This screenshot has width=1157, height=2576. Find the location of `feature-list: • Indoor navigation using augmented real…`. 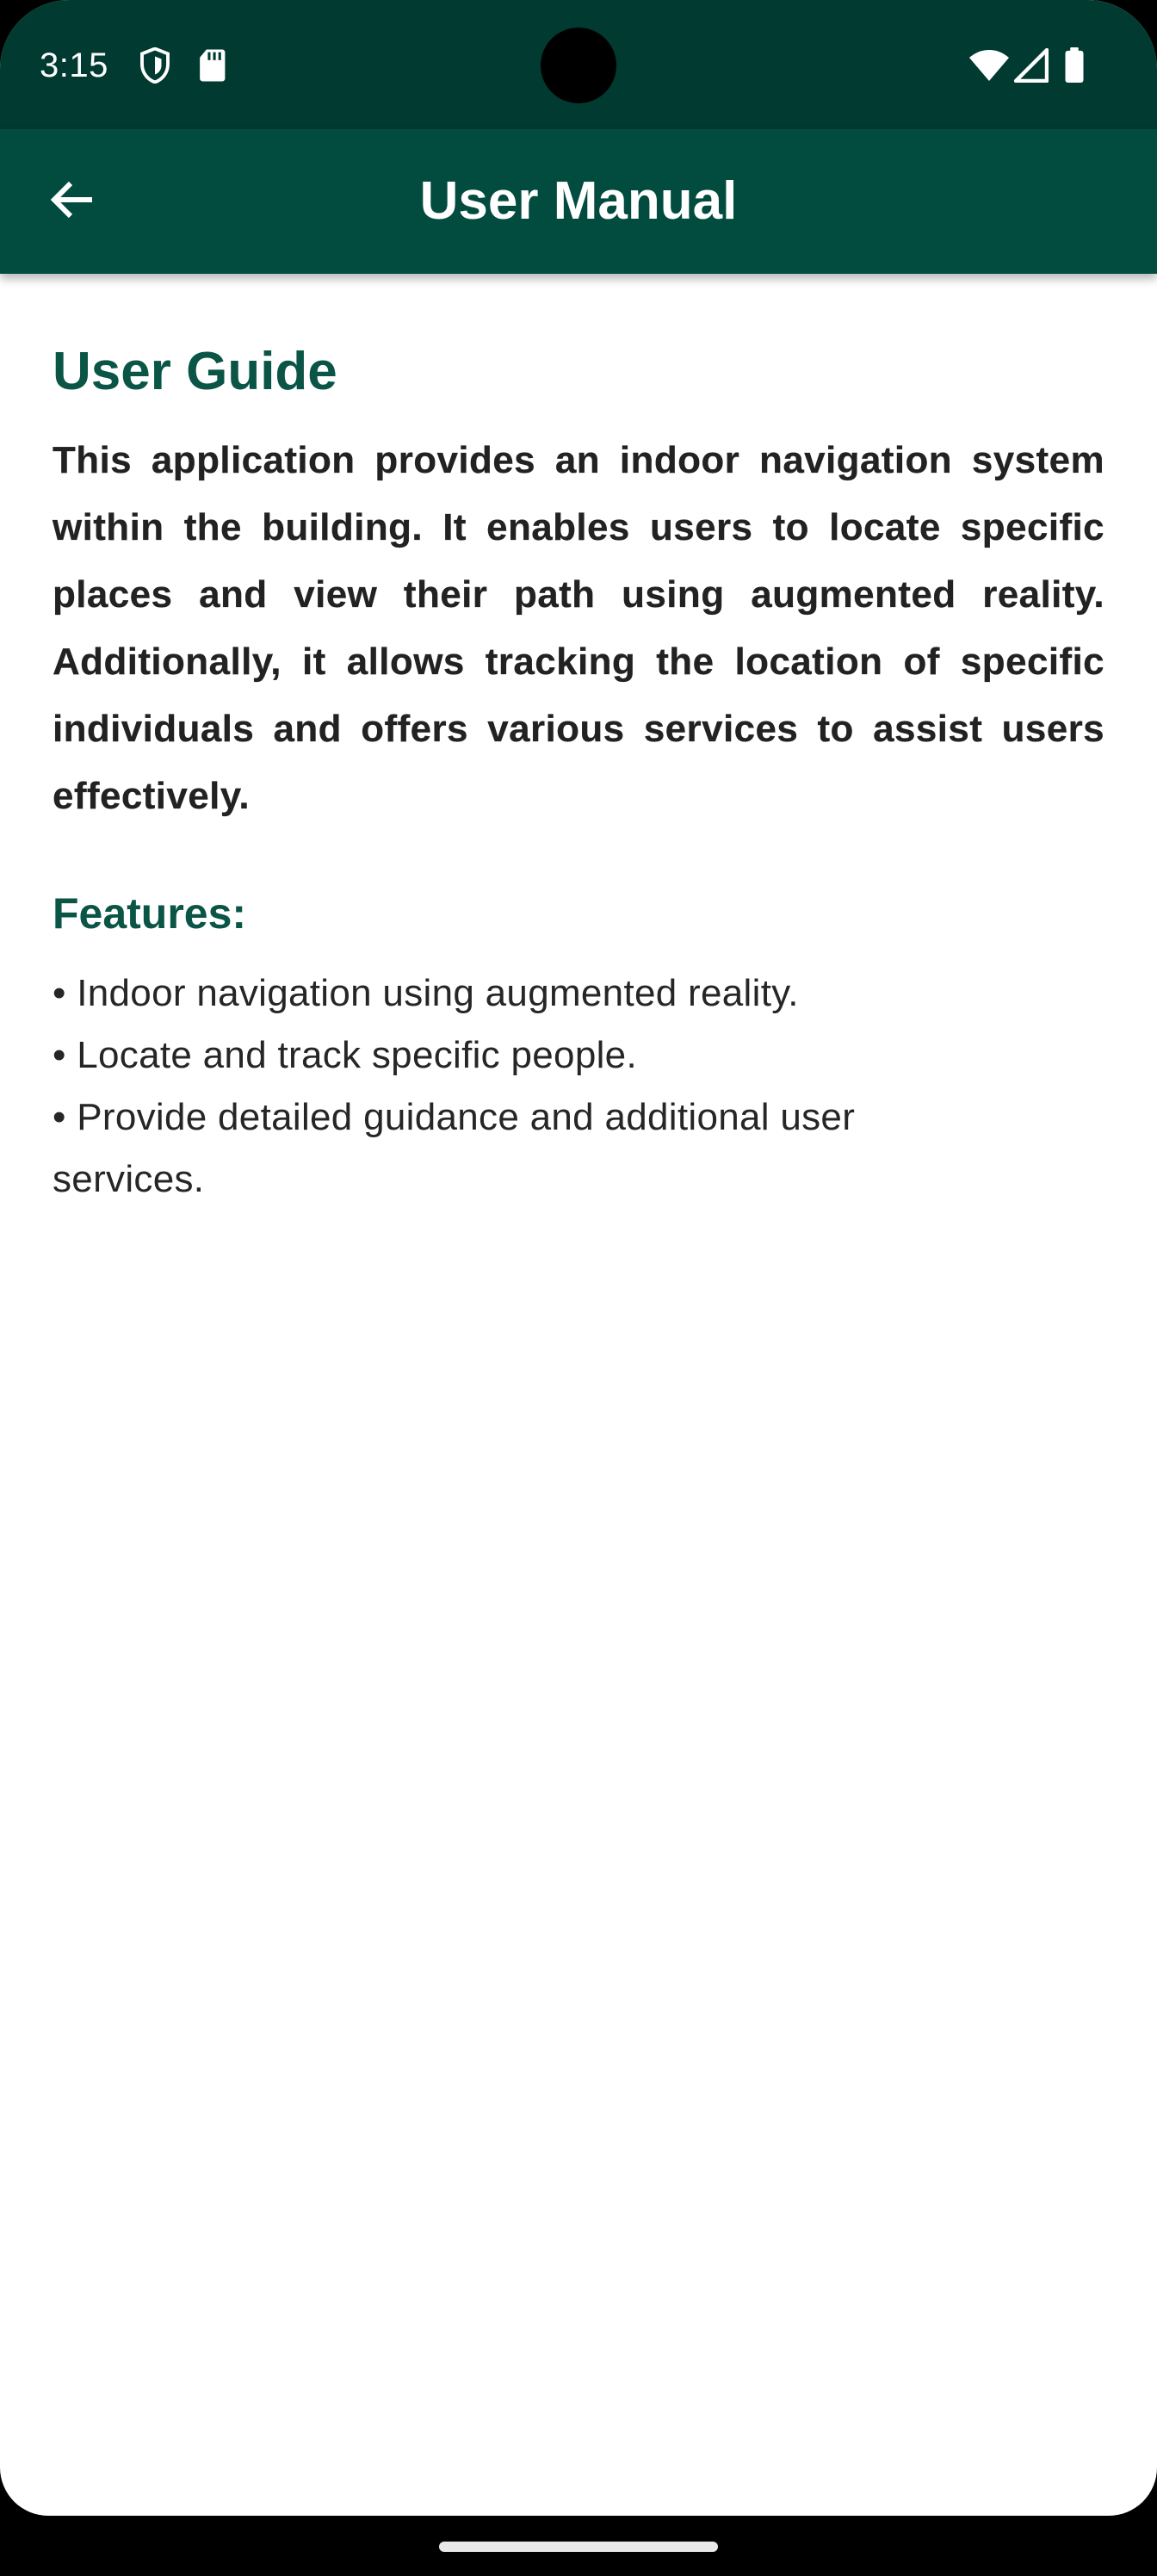

feature-list: • Indoor navigation using augmented real… is located at coordinates (509, 1087).